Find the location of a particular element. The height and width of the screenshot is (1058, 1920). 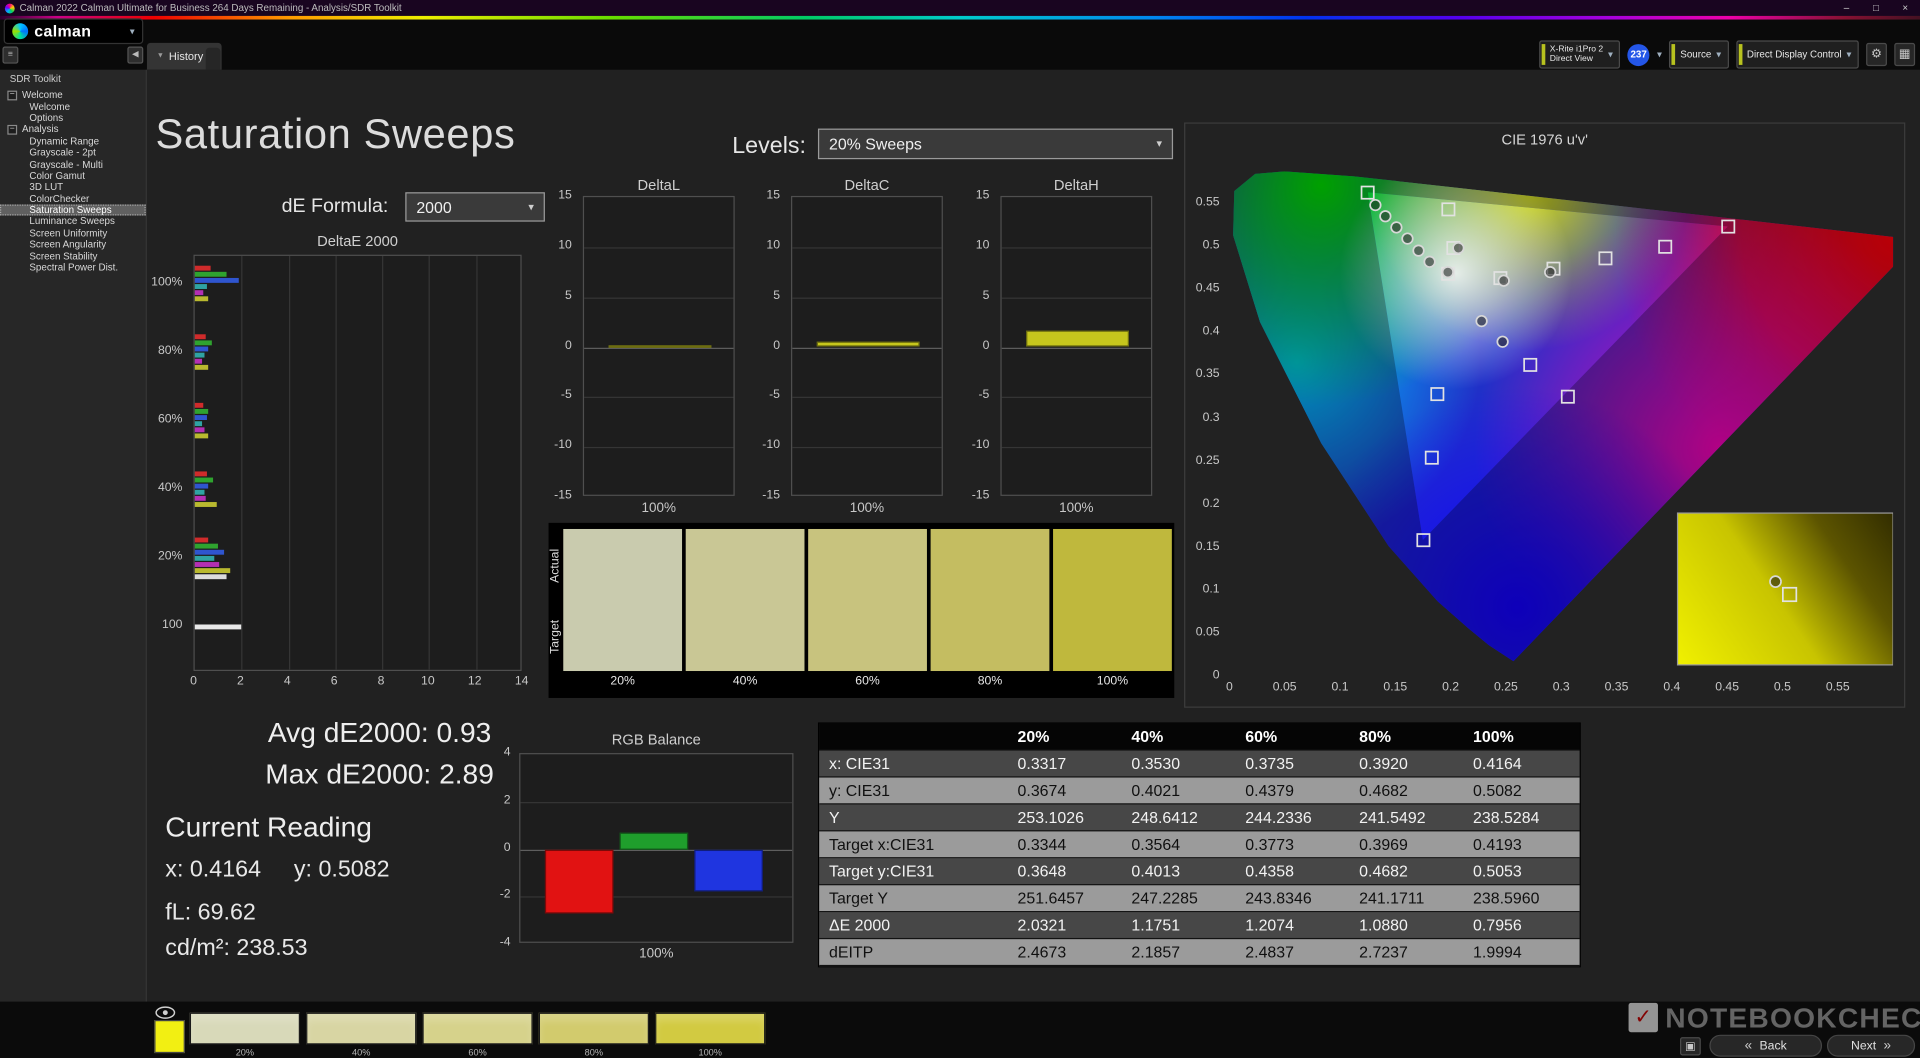

y-tick-label: 0.1 is located at coordinates (1211, 589).